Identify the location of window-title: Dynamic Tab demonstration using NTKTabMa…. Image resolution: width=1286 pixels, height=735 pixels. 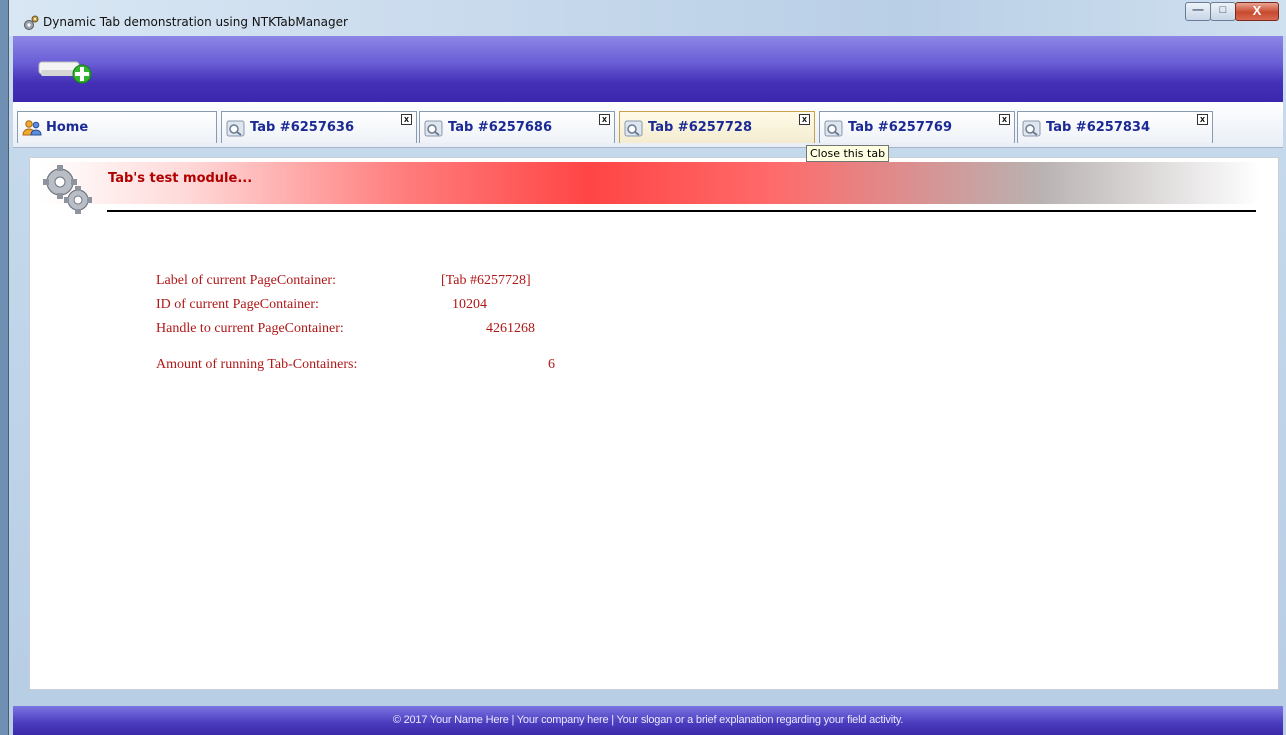
(195, 22).